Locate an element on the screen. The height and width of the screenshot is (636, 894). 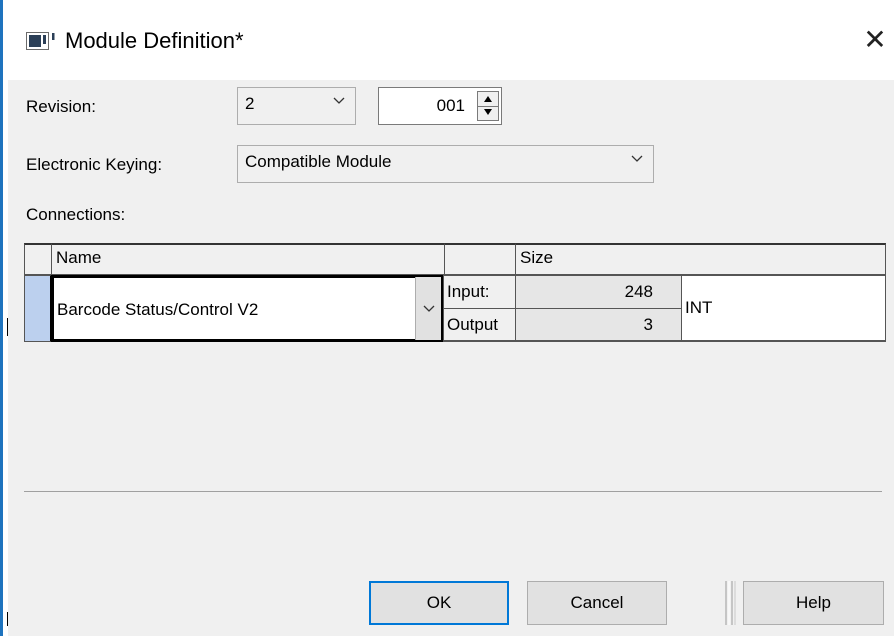
input-size-cell: 248 is located at coordinates (598, 292).